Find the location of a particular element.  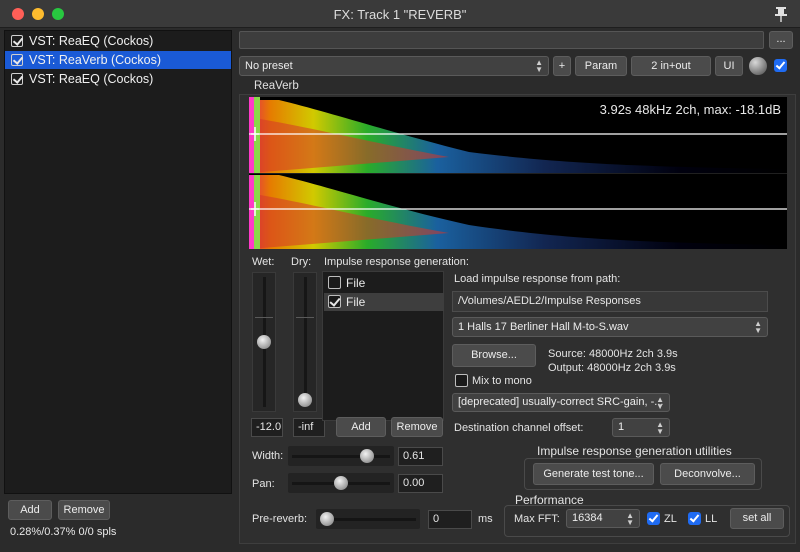

width-label: Width: is located at coordinates (268, 456).